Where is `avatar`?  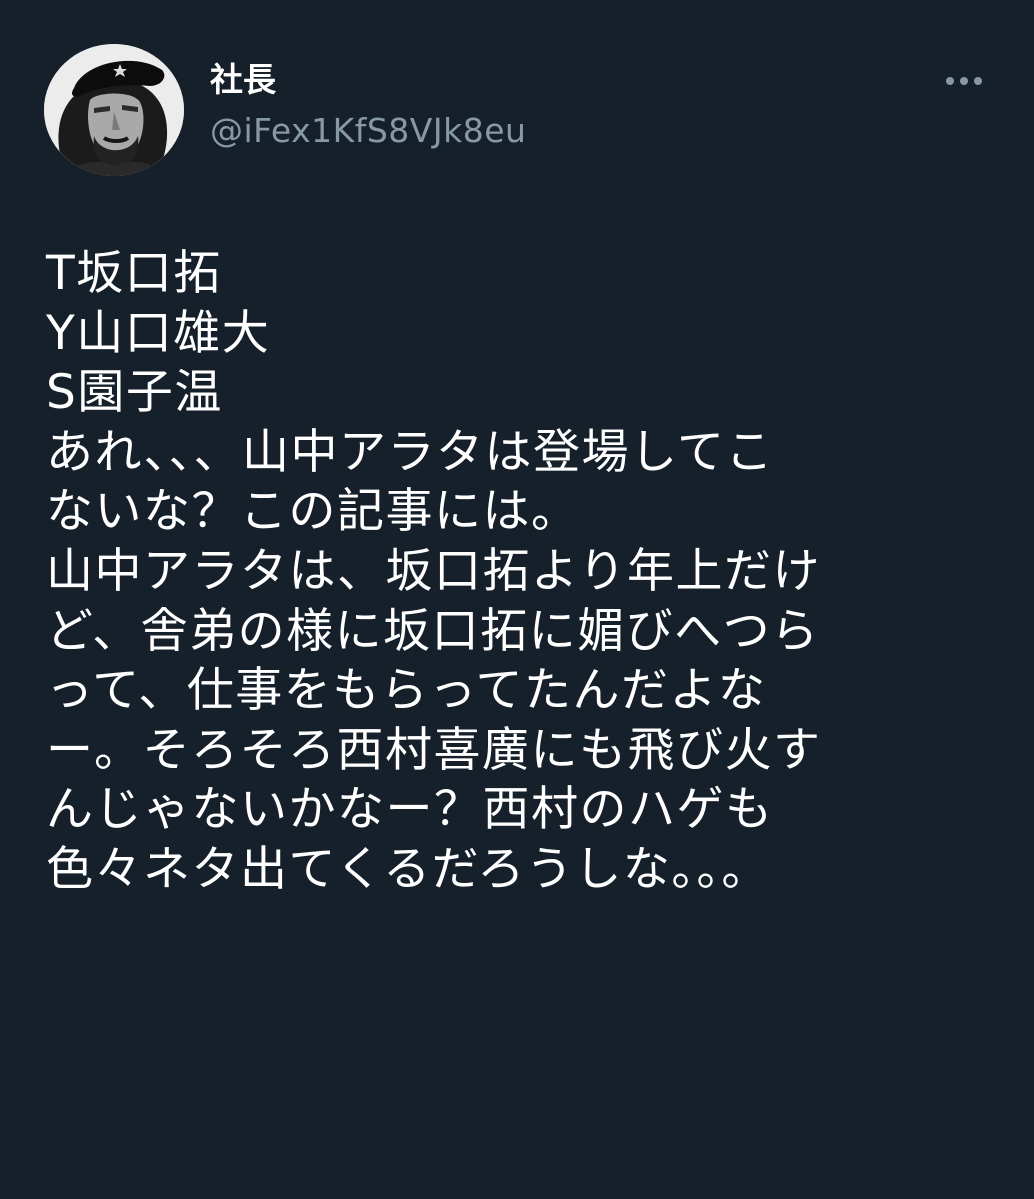
avatar is located at coordinates (114, 110).